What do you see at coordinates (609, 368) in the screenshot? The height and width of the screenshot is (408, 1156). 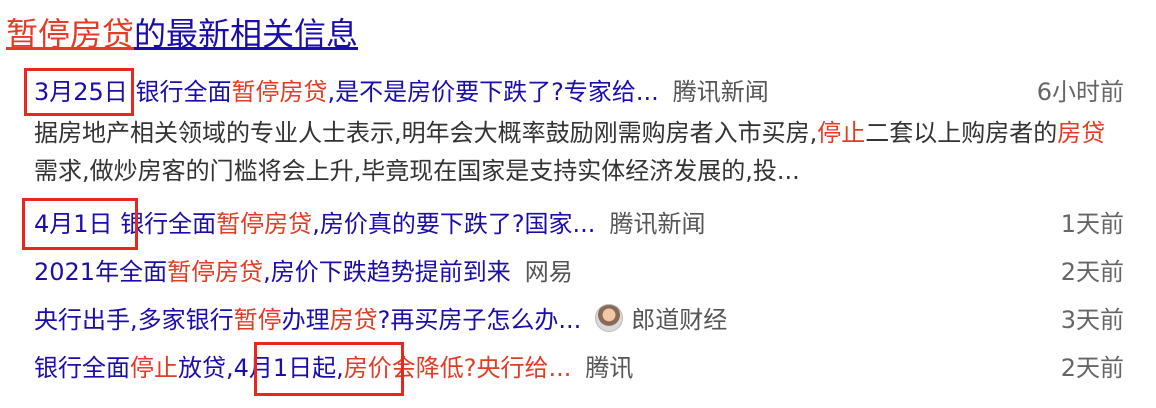 I see `news-source: 腾讯` at bounding box center [609, 368].